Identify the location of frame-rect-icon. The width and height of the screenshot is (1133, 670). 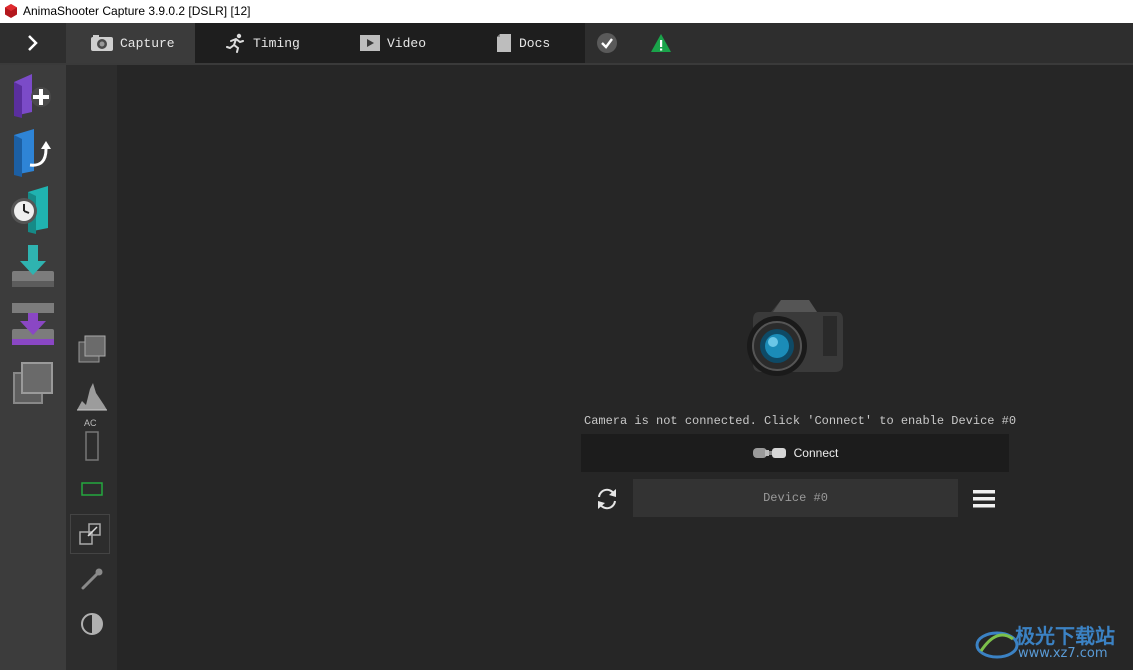
(92, 489).